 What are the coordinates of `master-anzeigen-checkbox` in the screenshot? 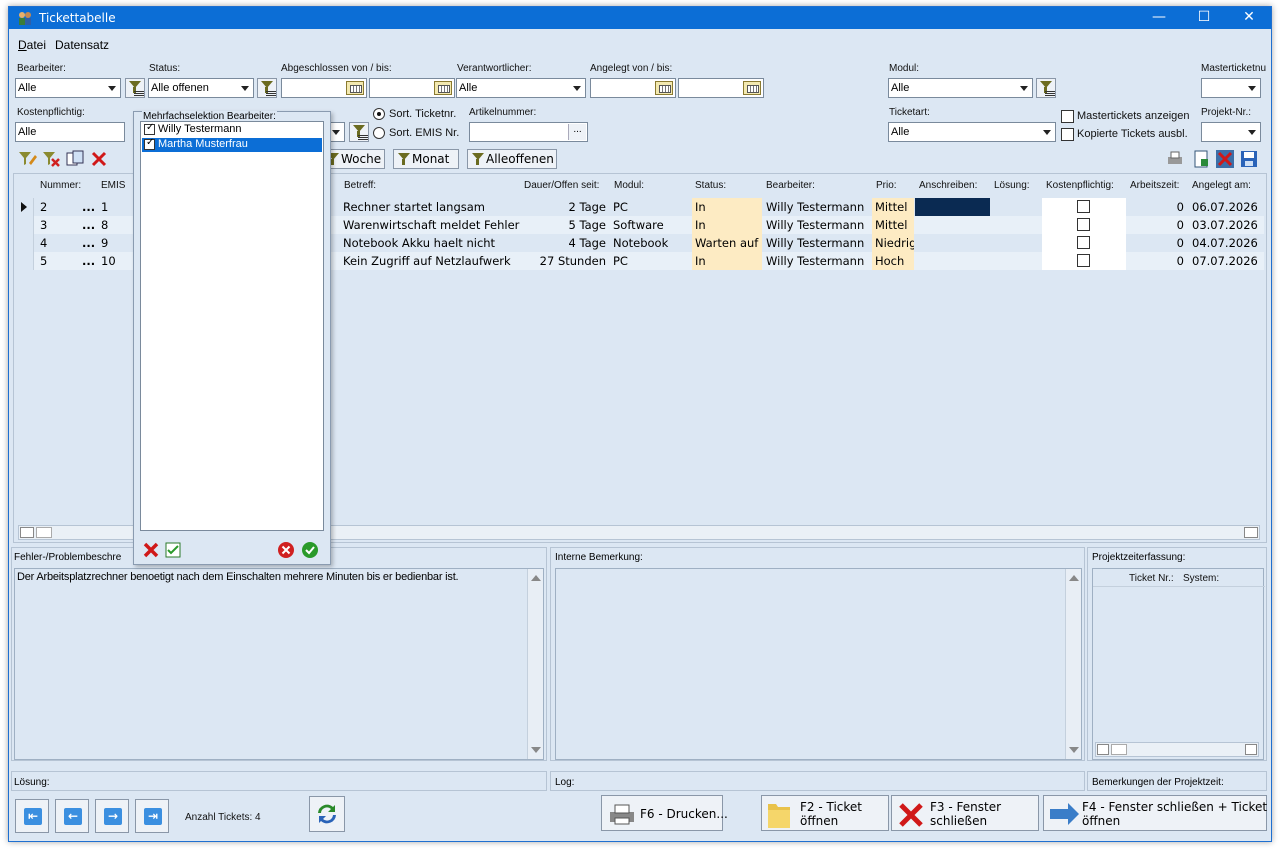 It's located at (1067, 116).